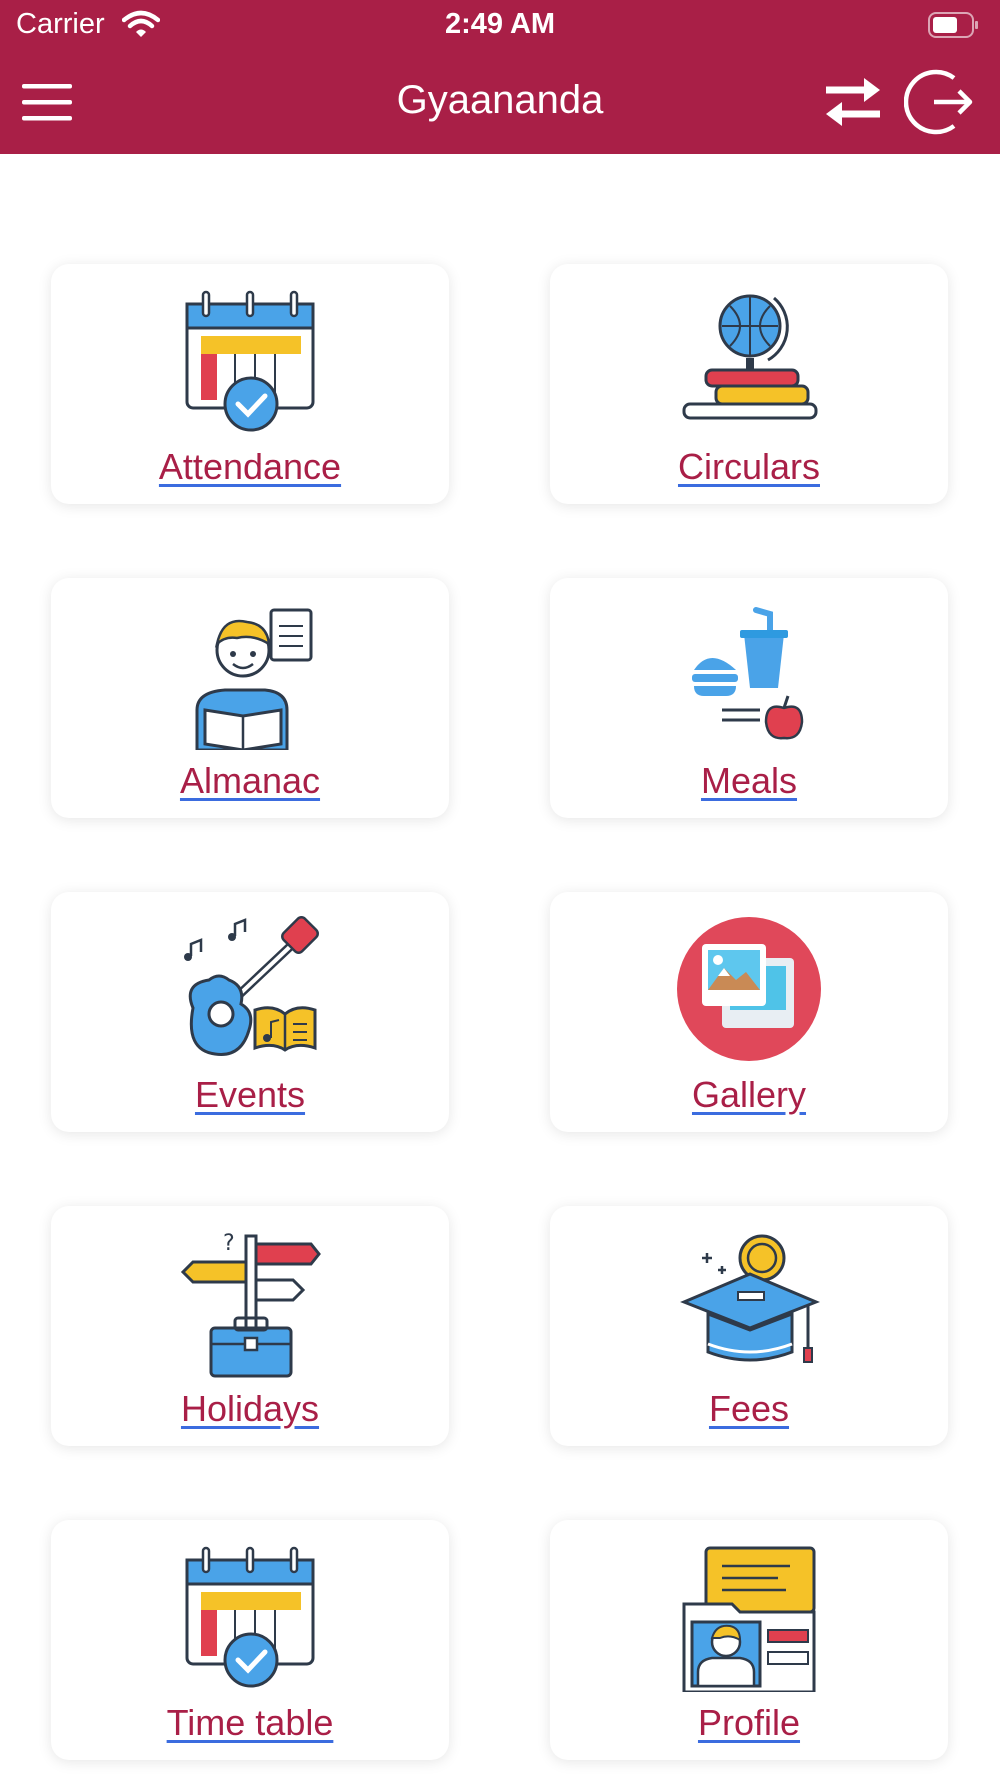 This screenshot has width=1000, height=1778. Describe the element at coordinates (750, 357) in the screenshot. I see `globe-books-icon` at that location.